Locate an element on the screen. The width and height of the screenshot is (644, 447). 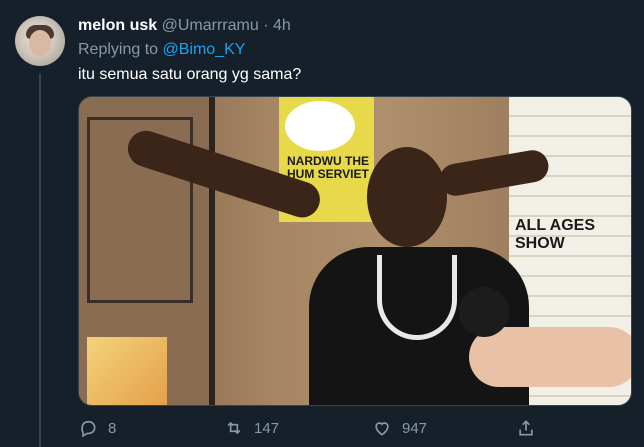
retweet-count: 147 is located at coordinates (267, 428).